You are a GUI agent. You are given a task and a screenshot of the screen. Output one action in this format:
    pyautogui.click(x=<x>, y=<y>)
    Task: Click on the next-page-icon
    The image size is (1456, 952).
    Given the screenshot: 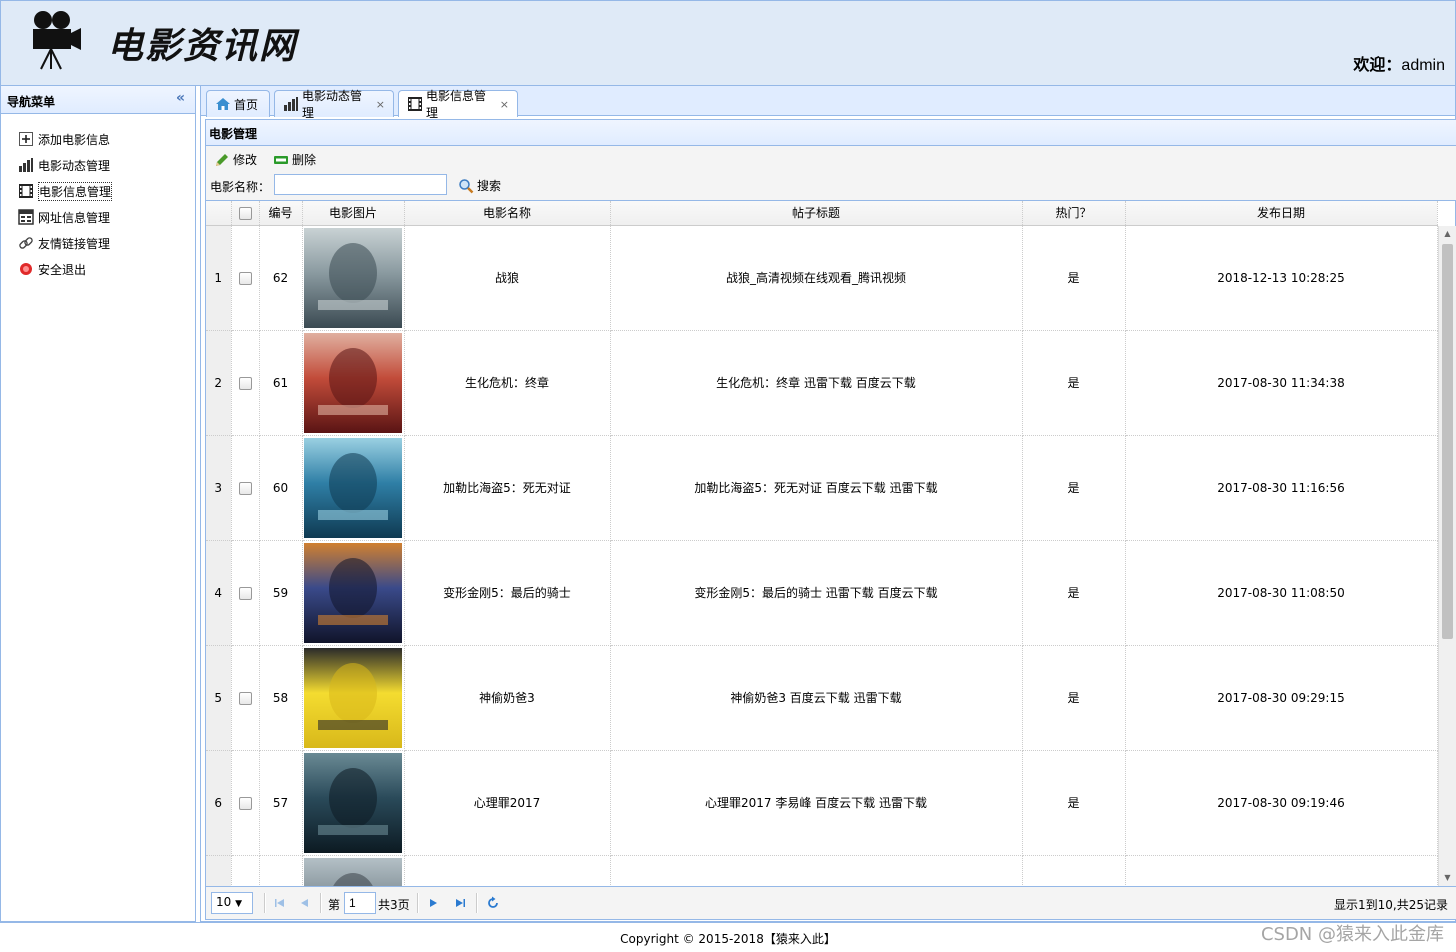 What is the action you would take?
    pyautogui.click(x=433, y=903)
    